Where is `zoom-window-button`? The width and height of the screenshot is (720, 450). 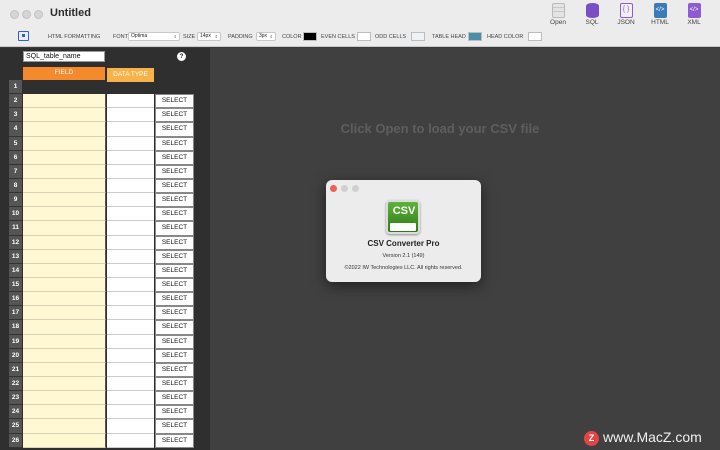
zoom-window-button is located at coordinates (38, 14).